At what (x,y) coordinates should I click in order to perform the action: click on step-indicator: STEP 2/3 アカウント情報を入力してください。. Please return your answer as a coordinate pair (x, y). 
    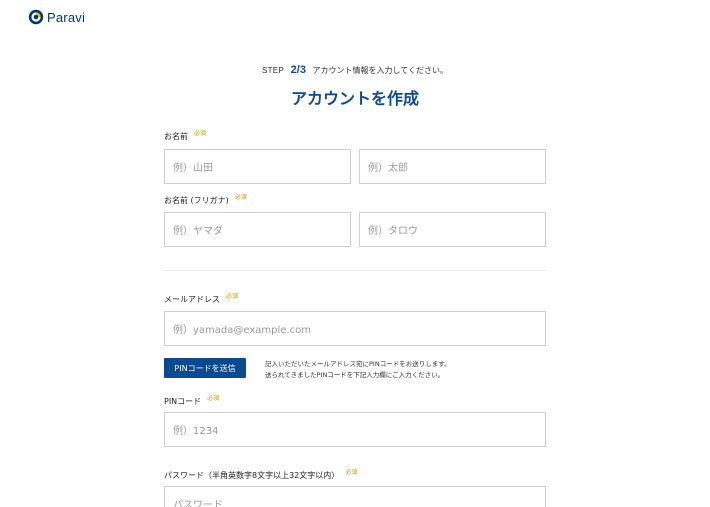
    Looking at the image, I should click on (355, 70).